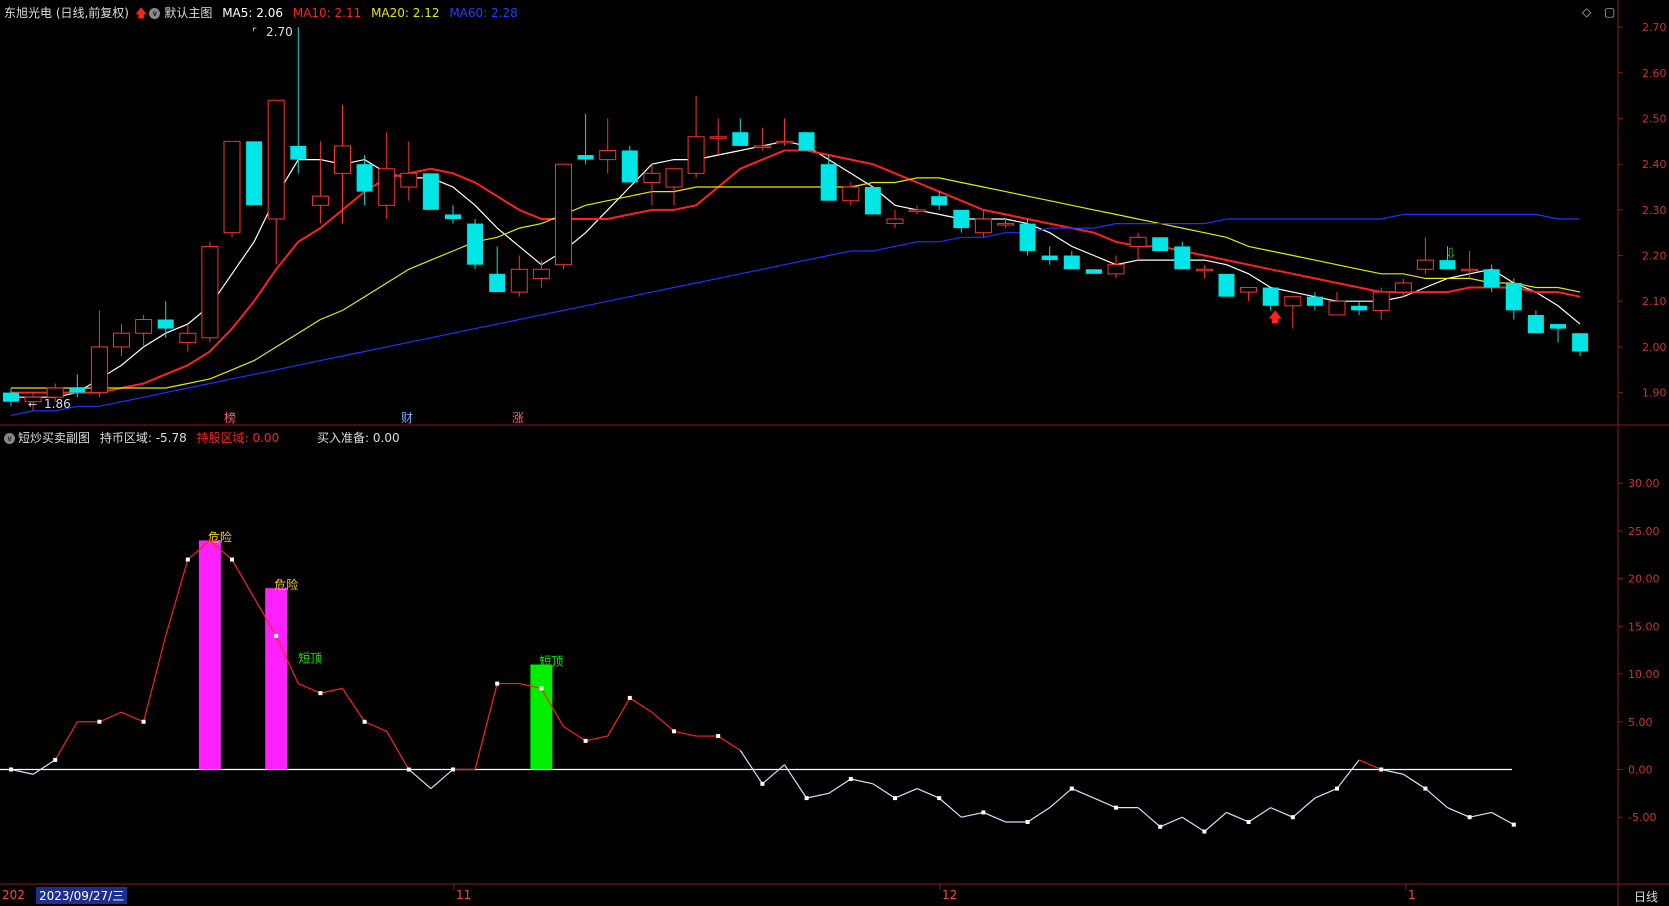 This screenshot has height=906, width=1669. What do you see at coordinates (1451, 254) in the screenshot?
I see `sell-arrow-icon: ⇩` at bounding box center [1451, 254].